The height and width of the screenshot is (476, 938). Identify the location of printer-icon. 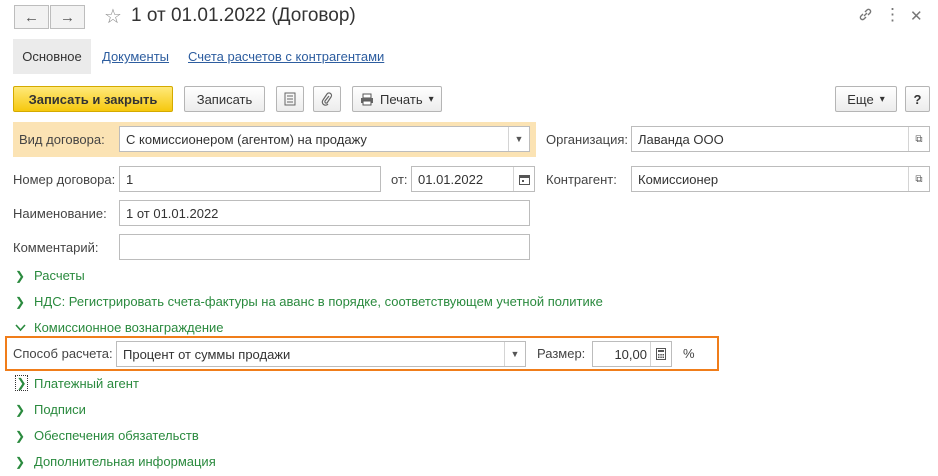
(367, 99).